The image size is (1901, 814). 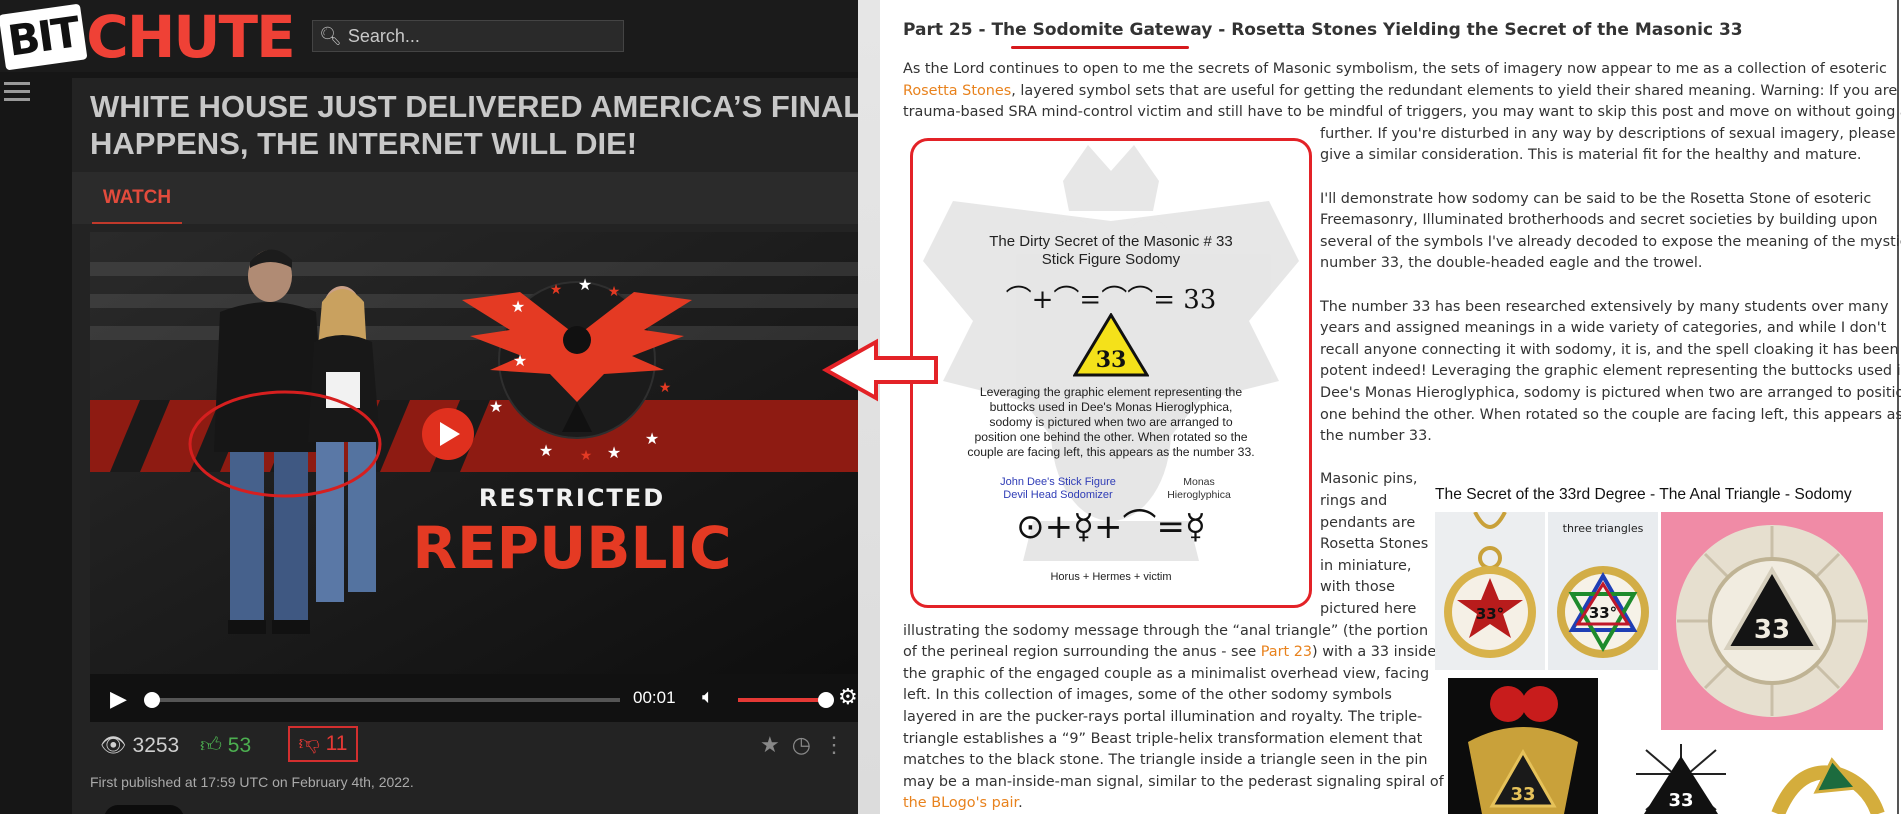 I want to click on collage-pin-3: 33, so click(x=1772, y=621).